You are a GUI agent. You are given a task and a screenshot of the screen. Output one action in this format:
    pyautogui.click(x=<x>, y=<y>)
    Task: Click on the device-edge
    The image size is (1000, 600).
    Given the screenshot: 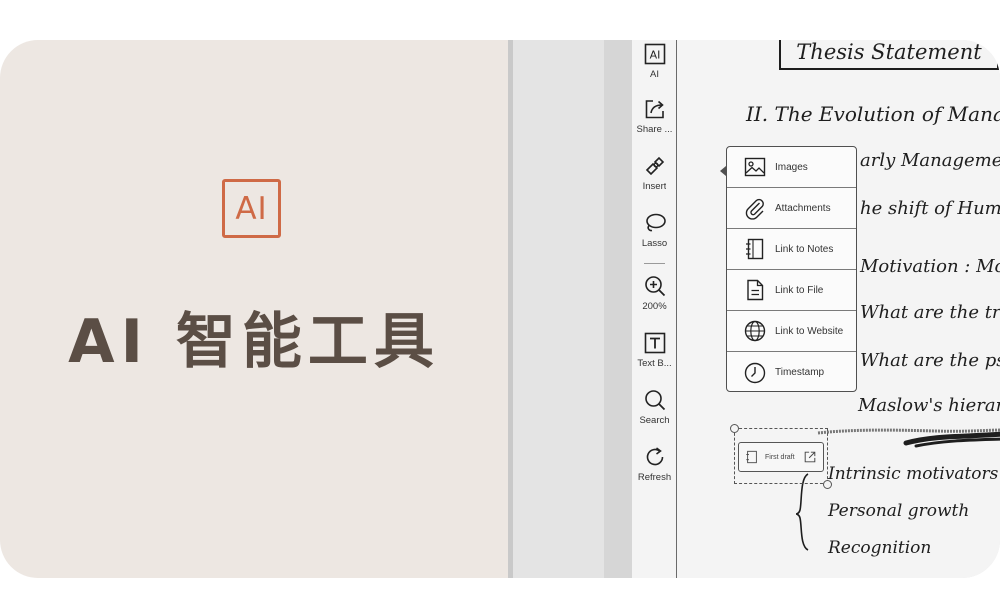 What is the action you would take?
    pyautogui.click(x=510, y=309)
    